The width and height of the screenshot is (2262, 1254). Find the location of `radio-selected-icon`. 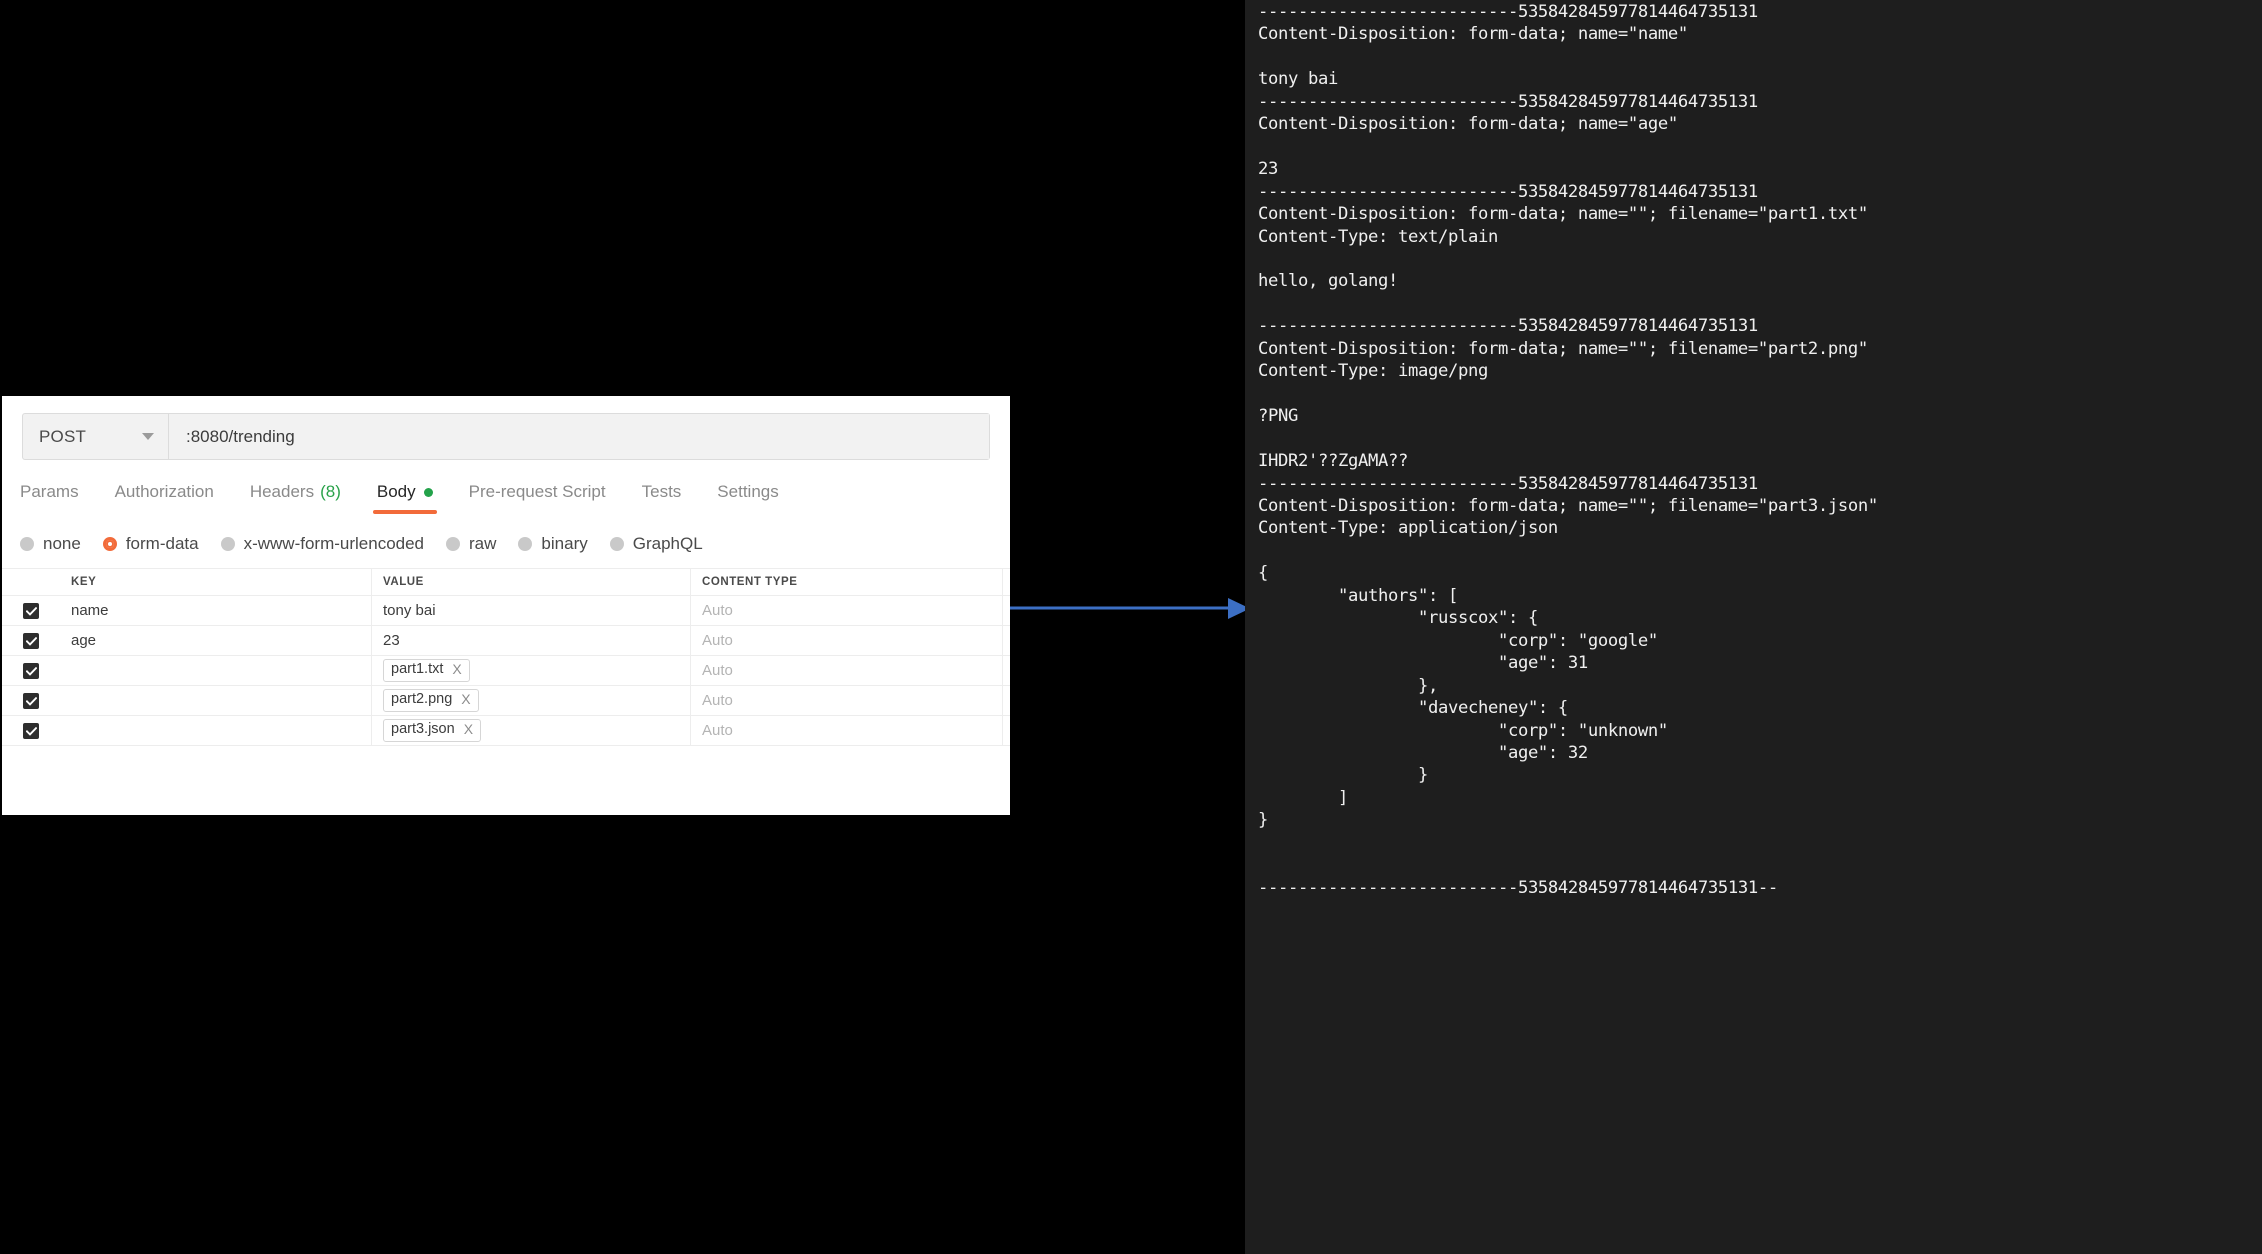

radio-selected-icon is located at coordinates (109, 544).